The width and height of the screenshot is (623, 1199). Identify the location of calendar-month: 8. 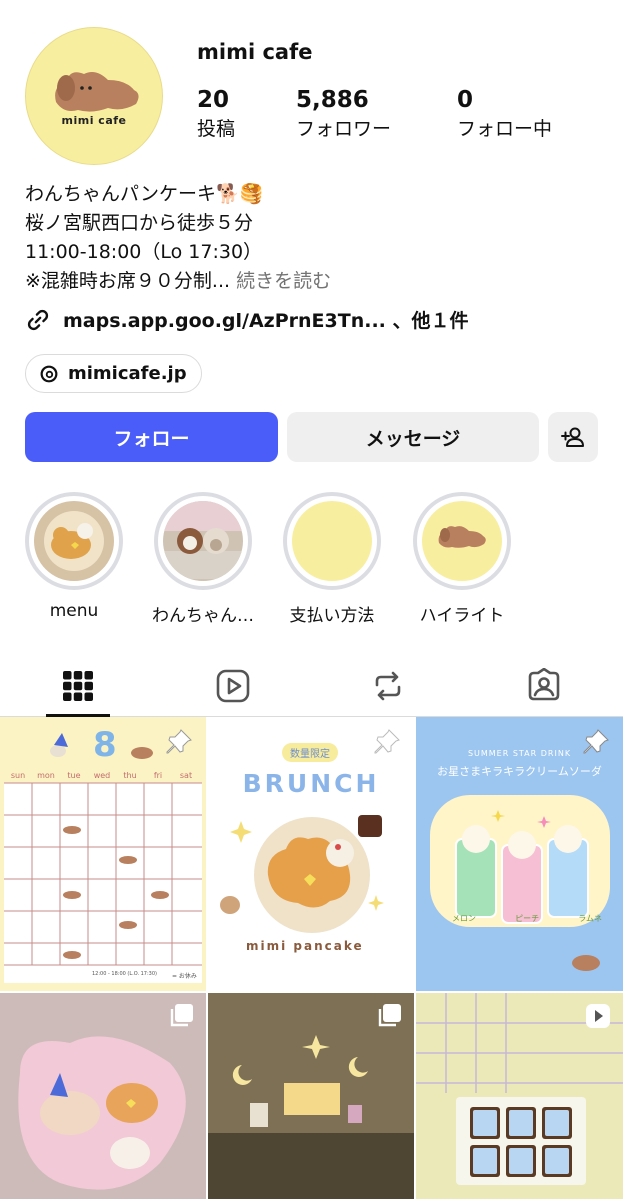
(105, 745).